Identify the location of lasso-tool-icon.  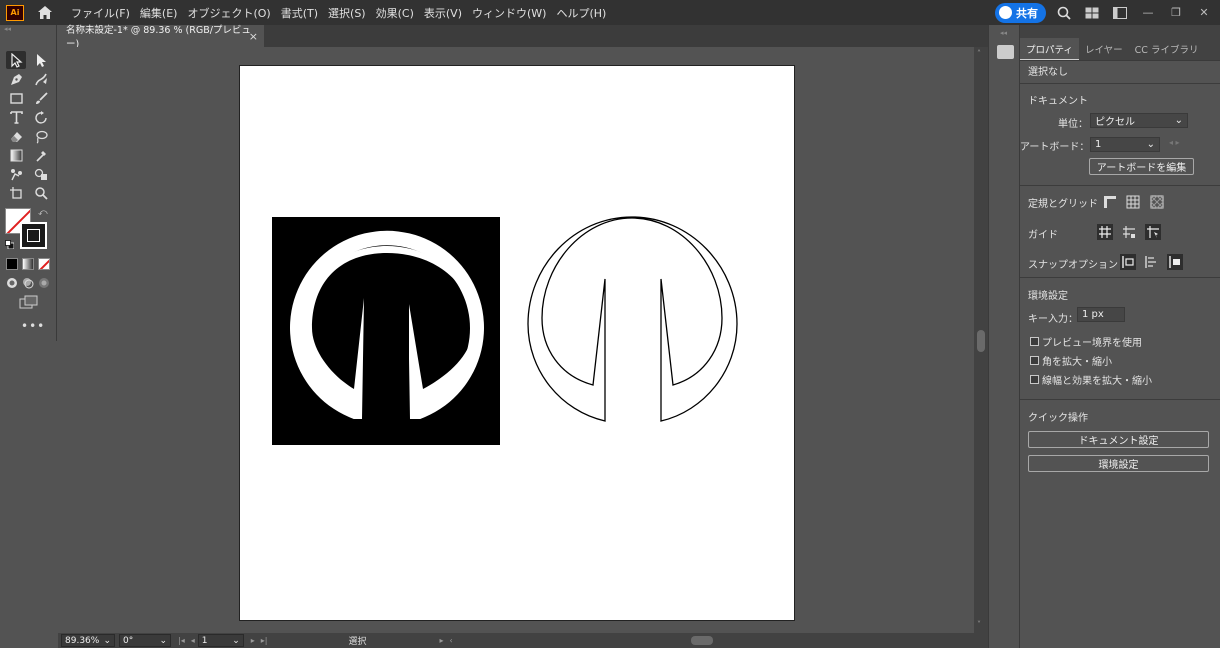
(41, 136).